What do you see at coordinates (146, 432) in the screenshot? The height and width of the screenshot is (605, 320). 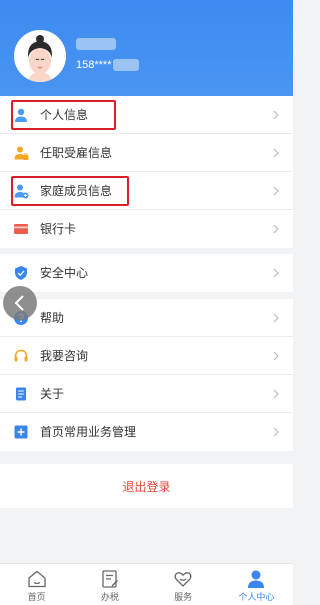 I see `menu-item-homepage-business: 首页常用业务管理` at bounding box center [146, 432].